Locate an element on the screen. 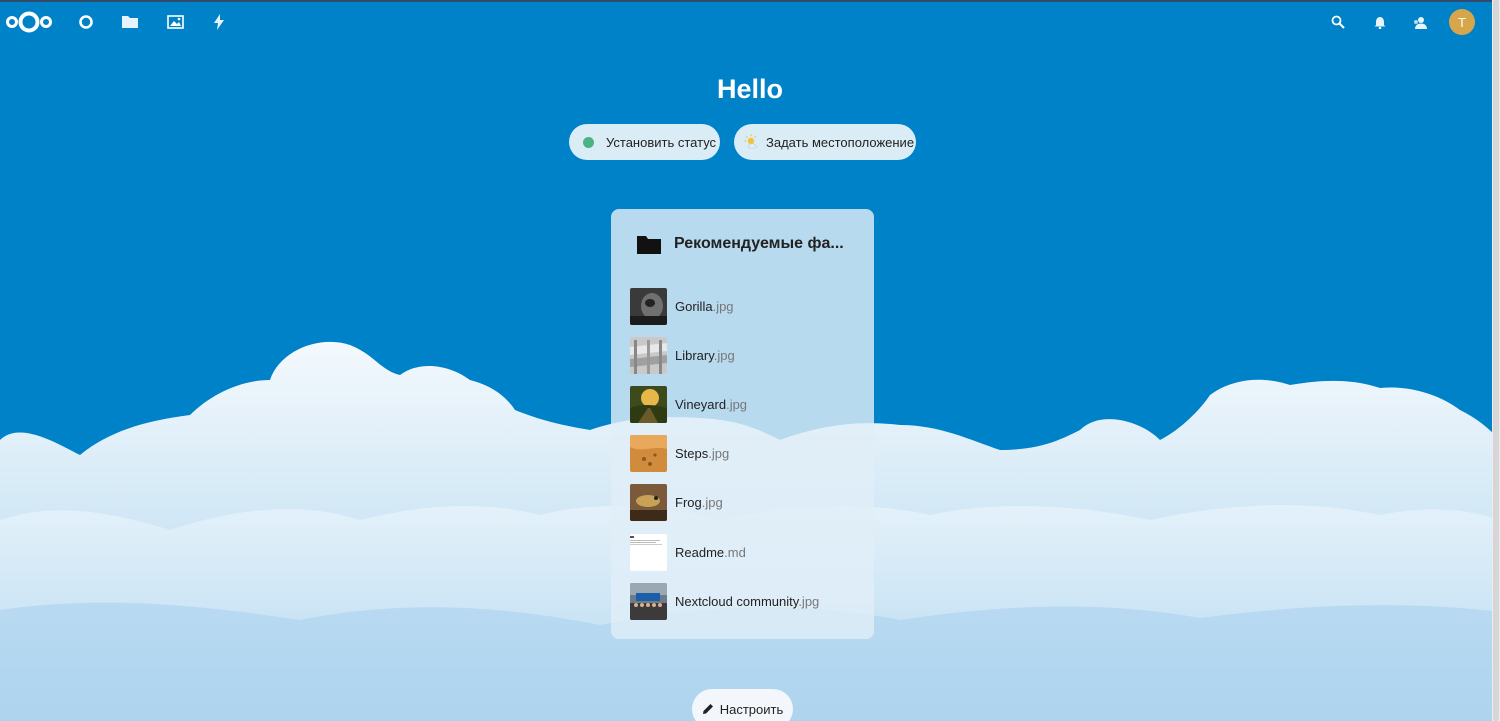 The height and width of the screenshot is (721, 1500). list-item: Nextcloud community.jpg is located at coordinates (745, 601).